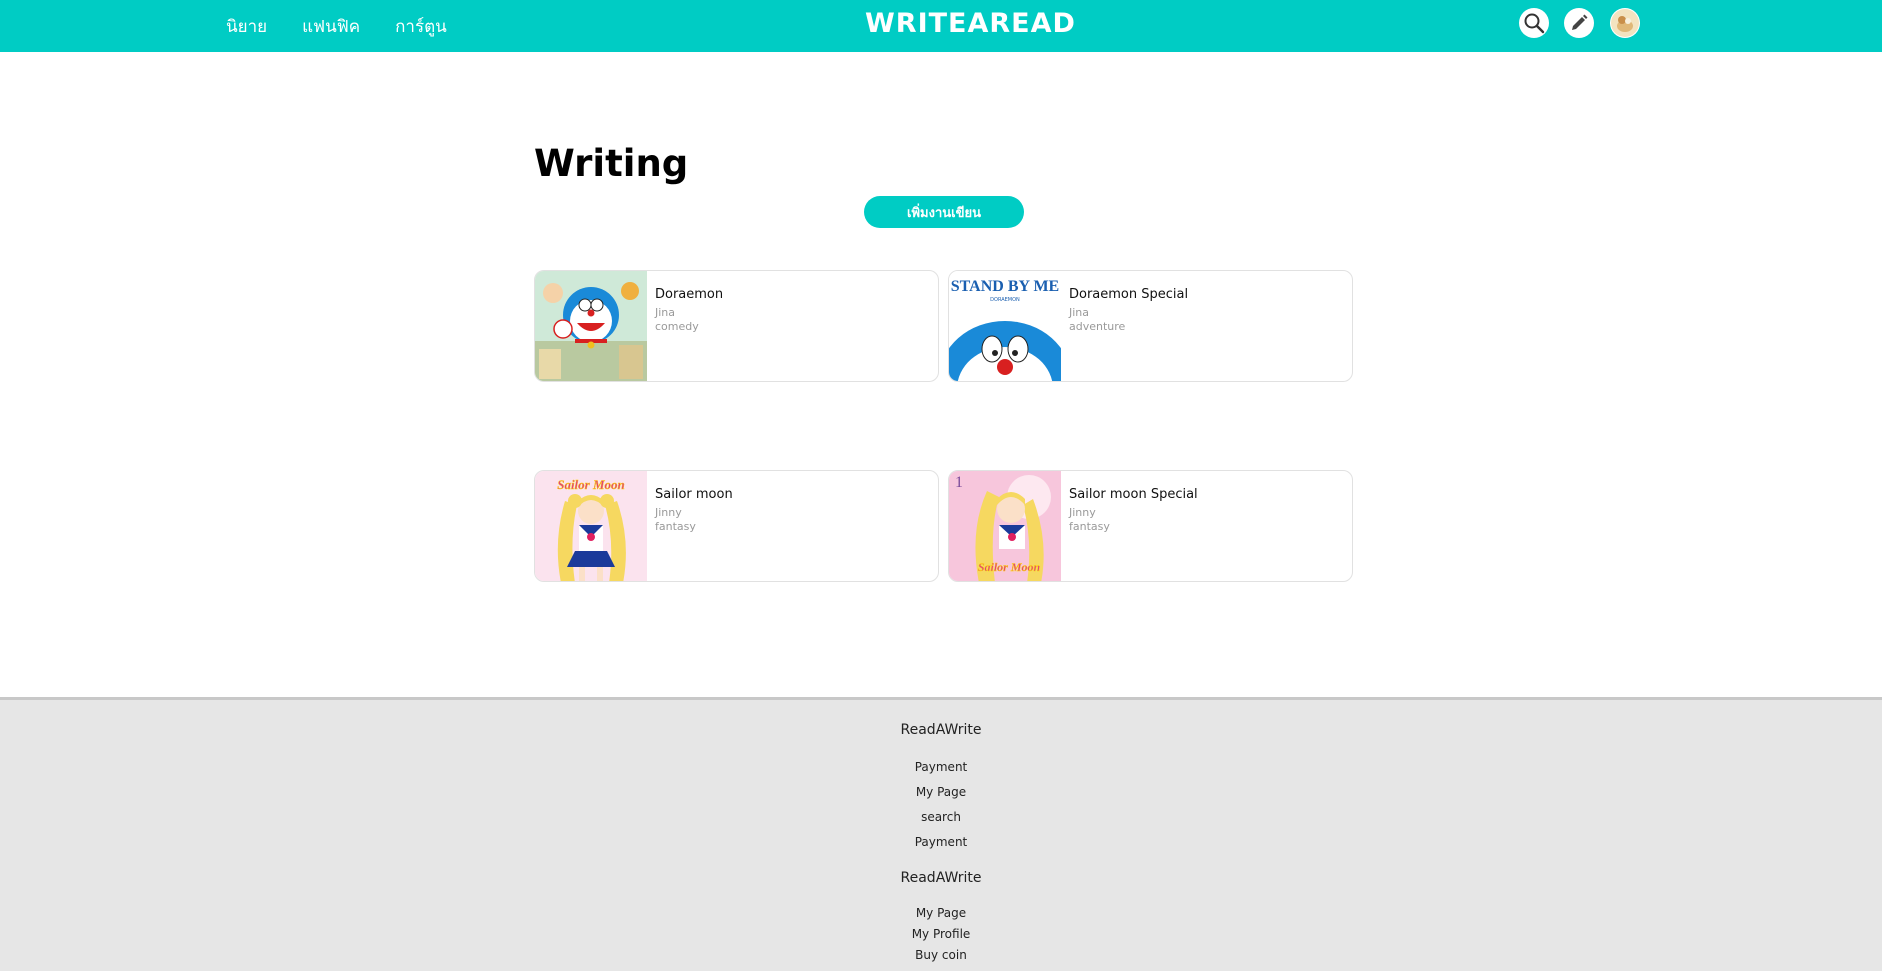 The width and height of the screenshot is (1882, 971). Describe the element at coordinates (941, 767) in the screenshot. I see `footer-link-payment: Payment` at that location.